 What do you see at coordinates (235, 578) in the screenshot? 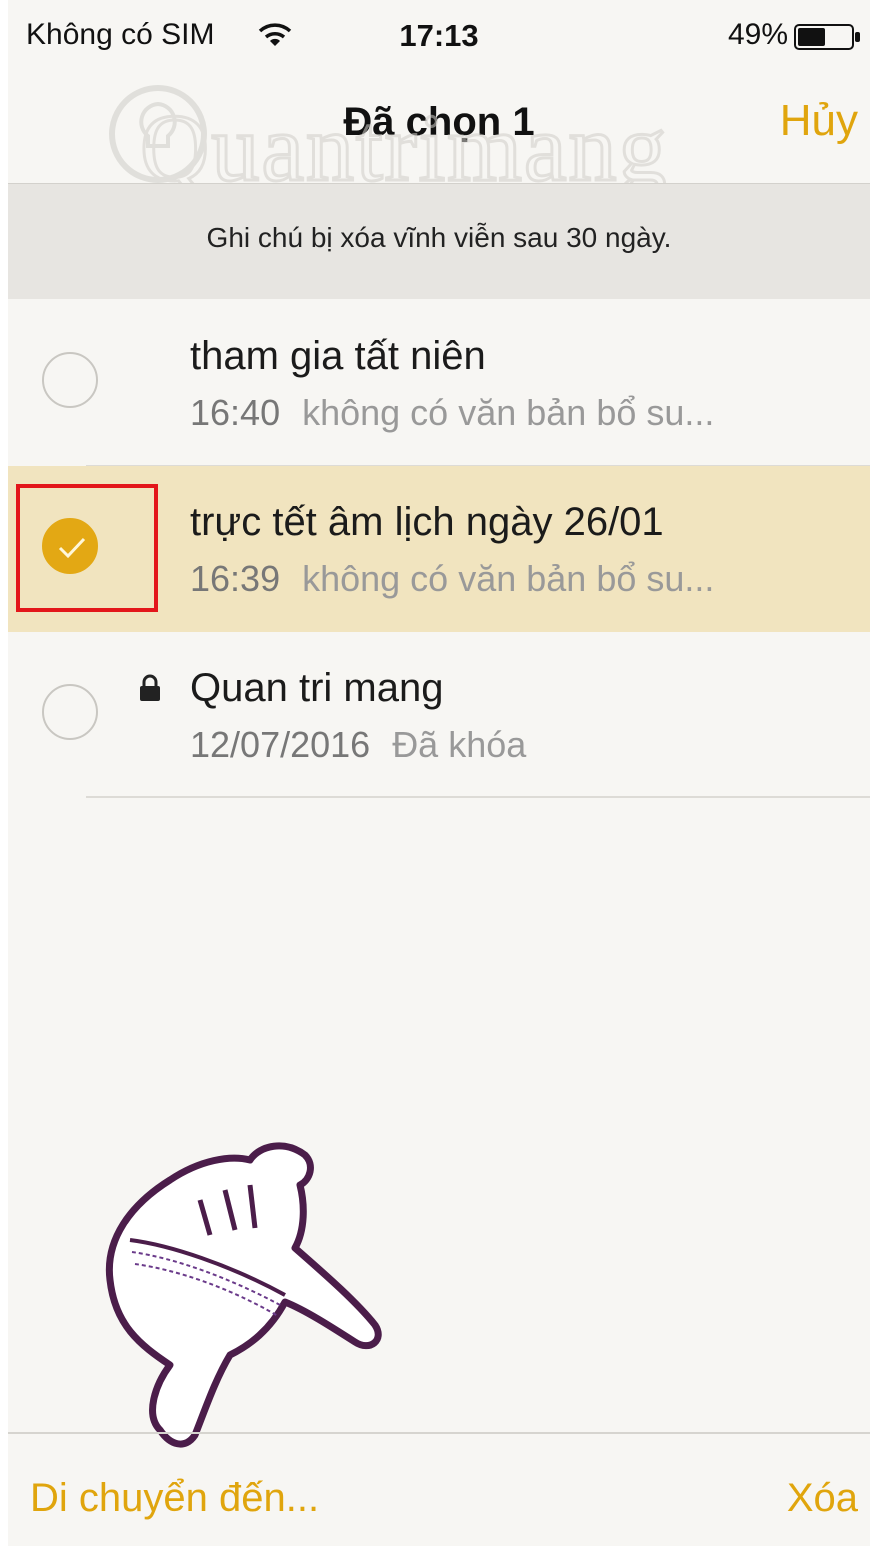
I see `note-time: 16:39` at bounding box center [235, 578].